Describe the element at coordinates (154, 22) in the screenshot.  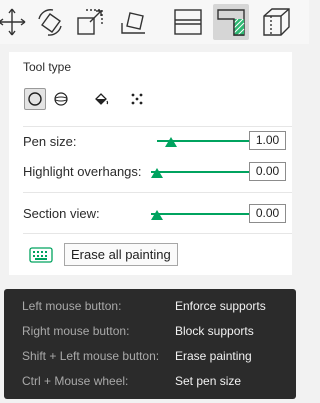
I see `top-toolbar` at that location.